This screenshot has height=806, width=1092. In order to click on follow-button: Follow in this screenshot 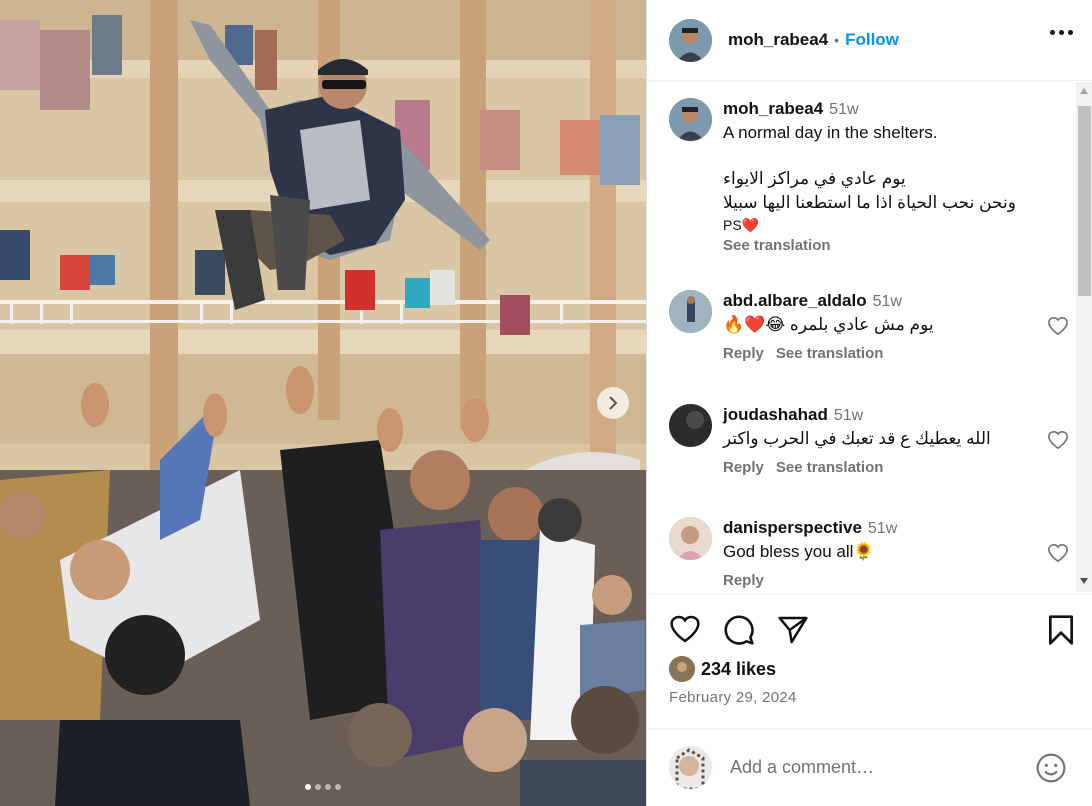, I will do `click(872, 40)`.